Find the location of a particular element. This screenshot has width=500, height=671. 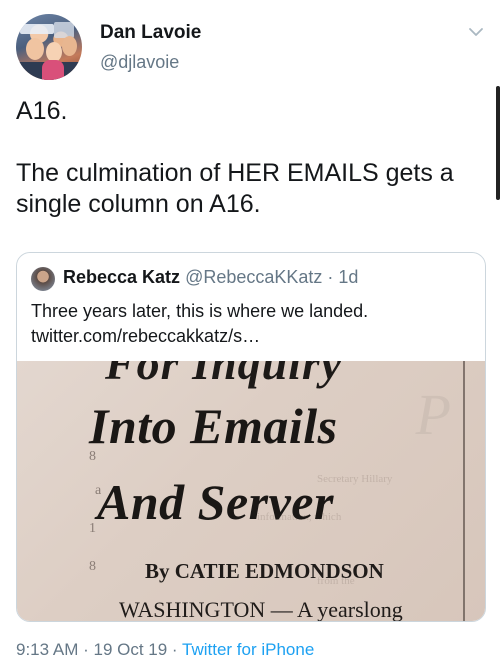

dateline: WASHINGTON — A yearslong is located at coordinates (261, 609).